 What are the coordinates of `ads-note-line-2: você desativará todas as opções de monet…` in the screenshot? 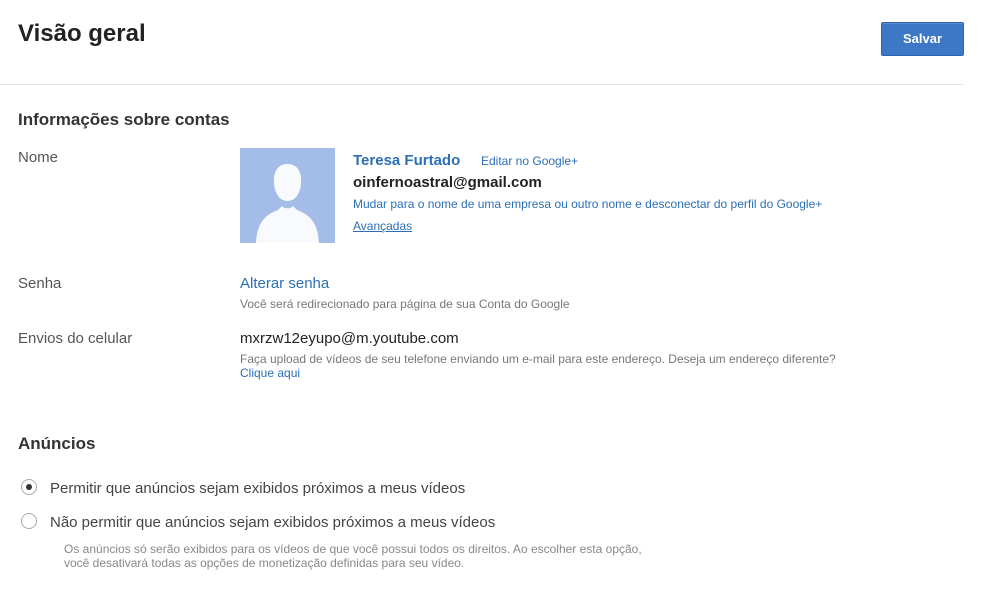 It's located at (264, 563).